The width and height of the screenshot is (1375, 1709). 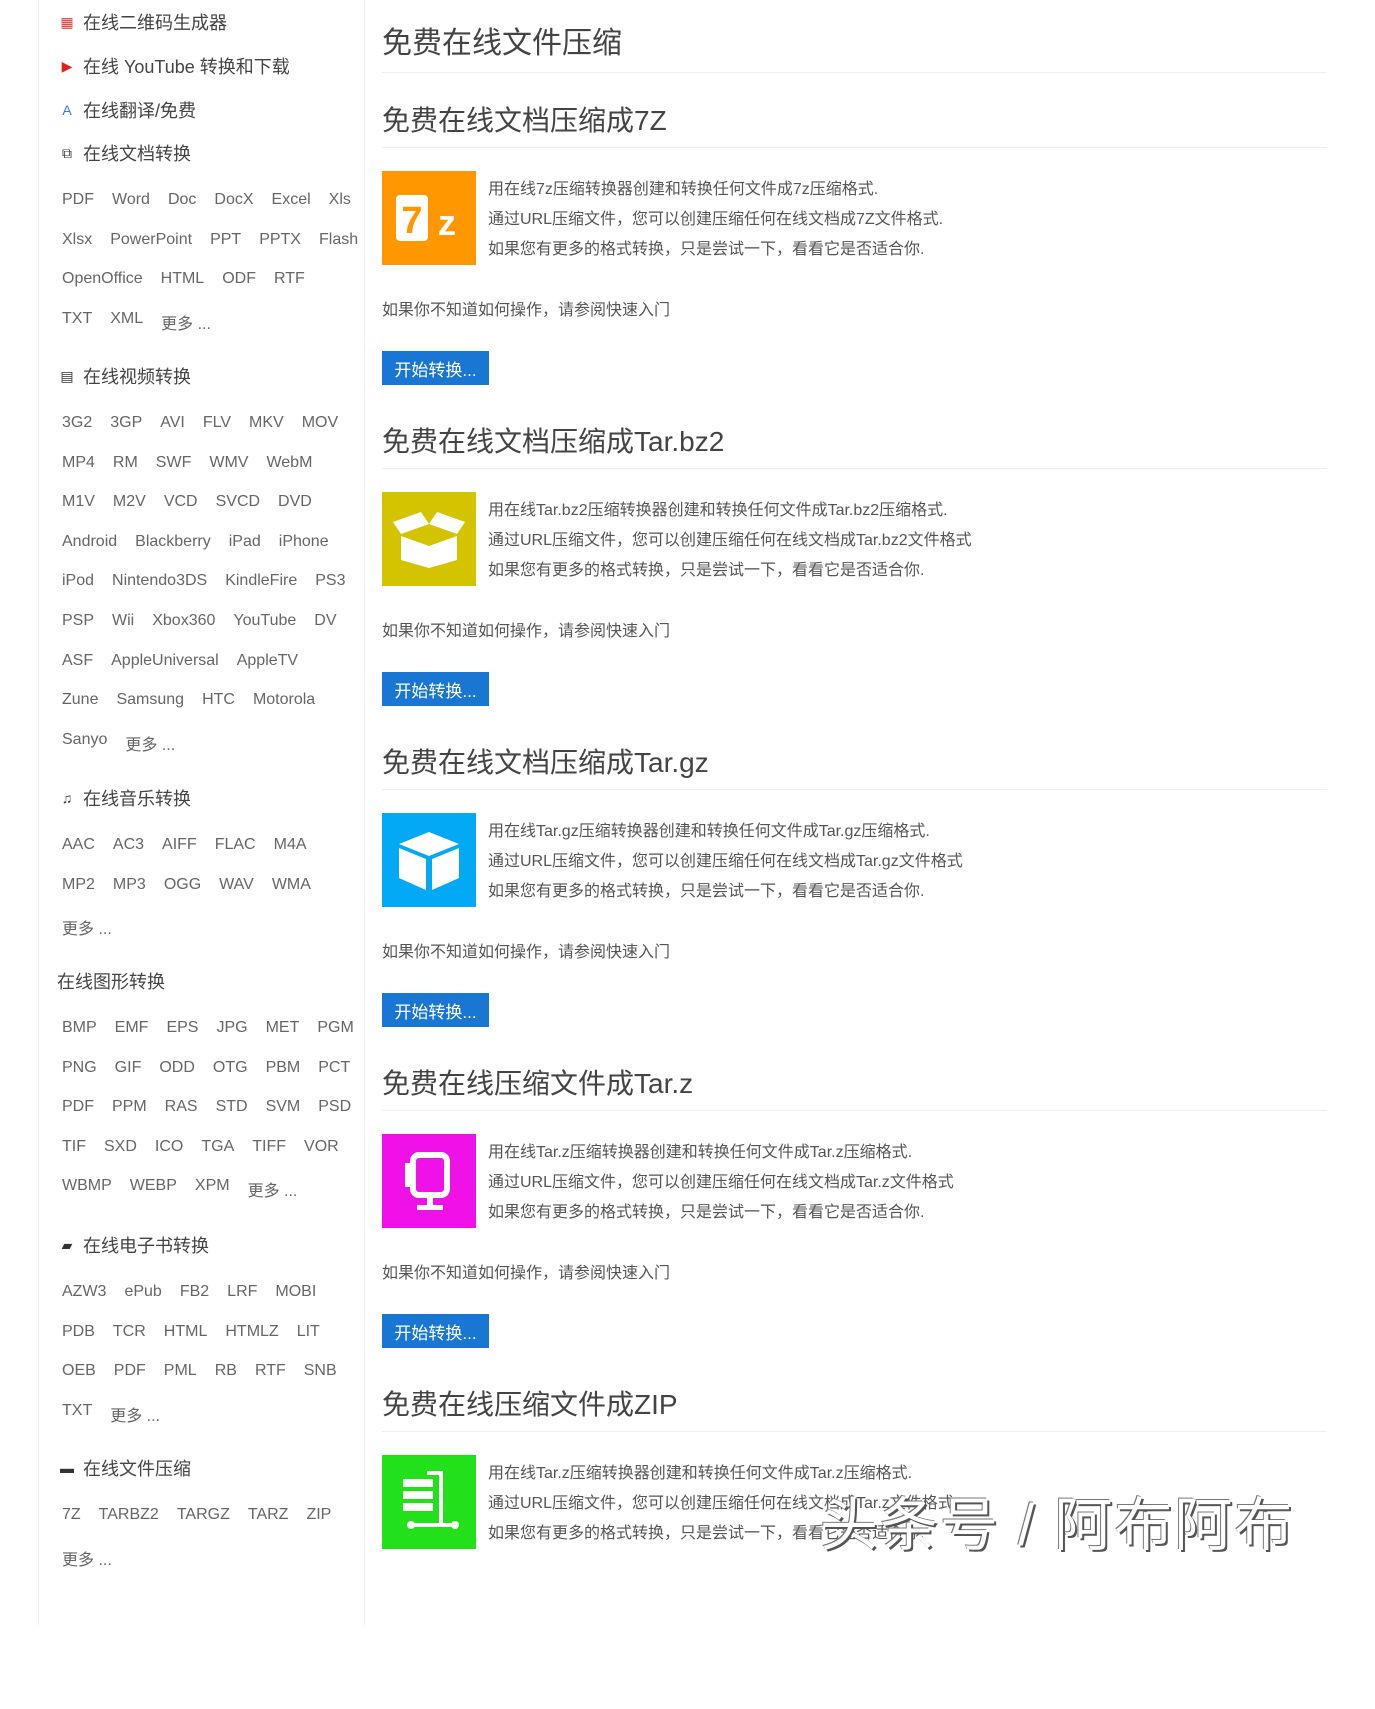 I want to click on format-link: PDB, so click(x=78, y=1335).